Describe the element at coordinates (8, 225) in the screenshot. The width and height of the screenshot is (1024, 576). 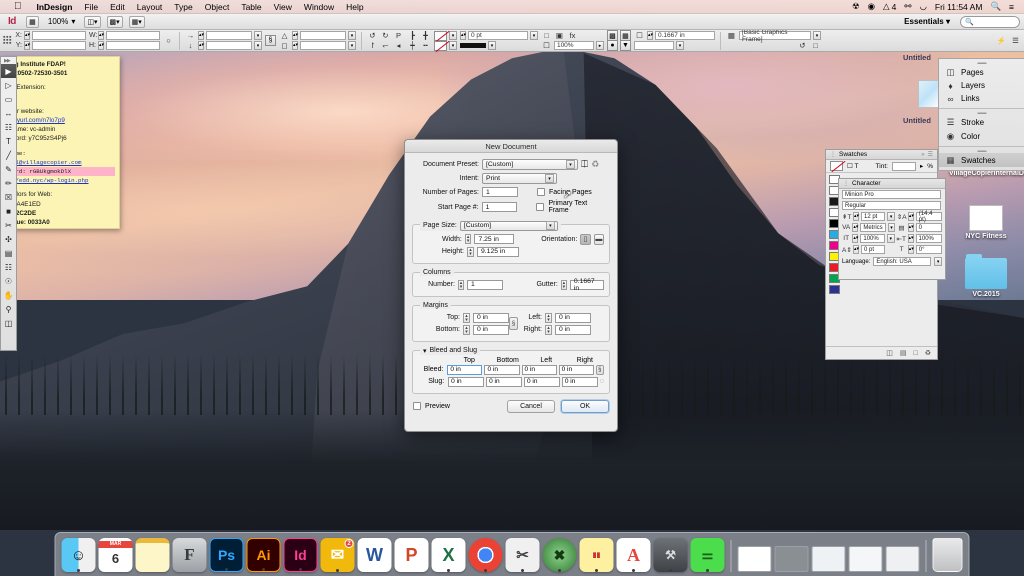
I see `scissors-tool: ✂` at that location.